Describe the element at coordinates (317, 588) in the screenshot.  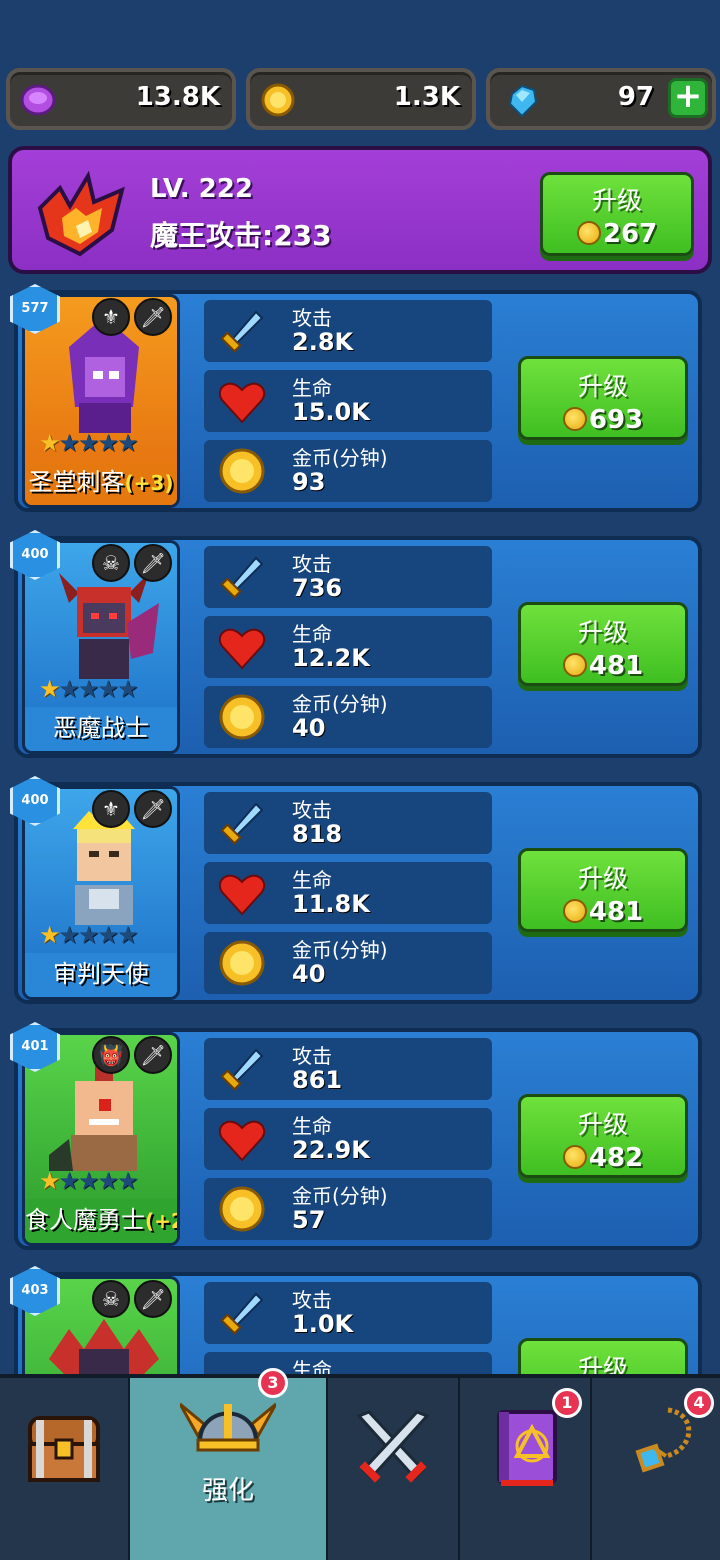
I see `stat-value: 736` at that location.